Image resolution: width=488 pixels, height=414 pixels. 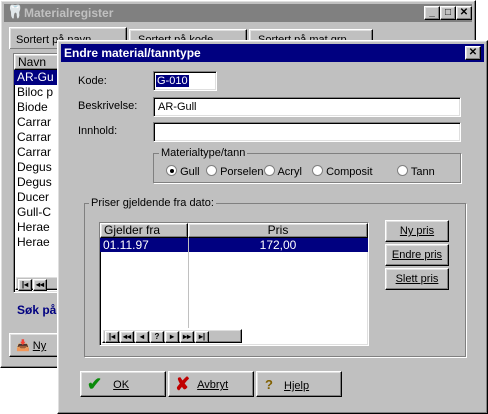 I want to click on radio-tann: Tann, so click(x=416, y=171).